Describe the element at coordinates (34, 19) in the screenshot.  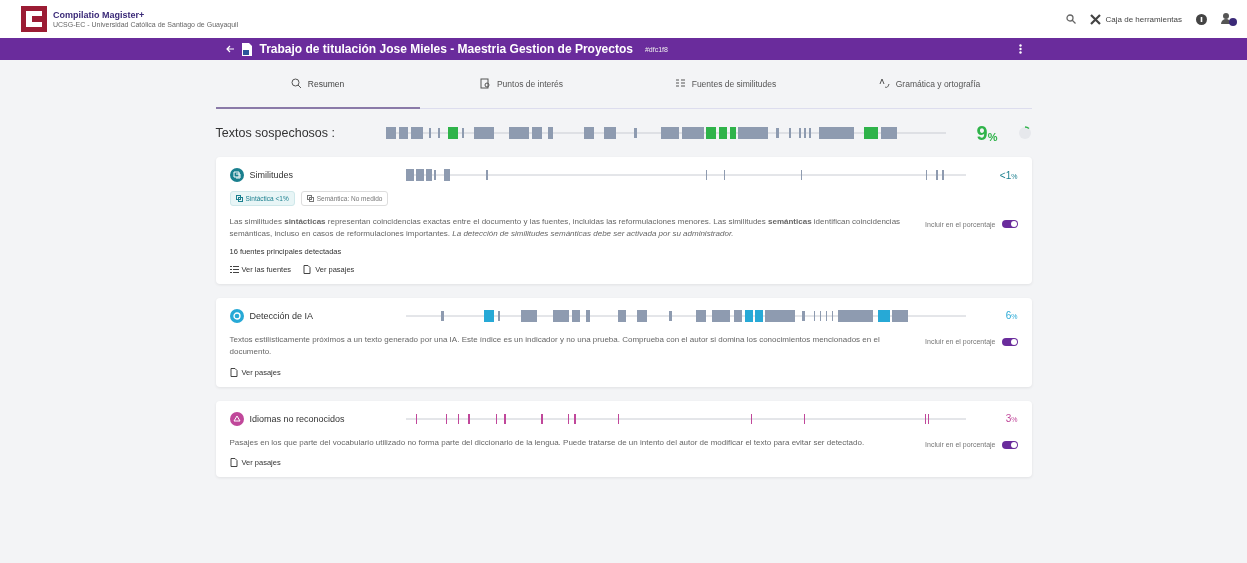
I see `logo-icon` at that location.